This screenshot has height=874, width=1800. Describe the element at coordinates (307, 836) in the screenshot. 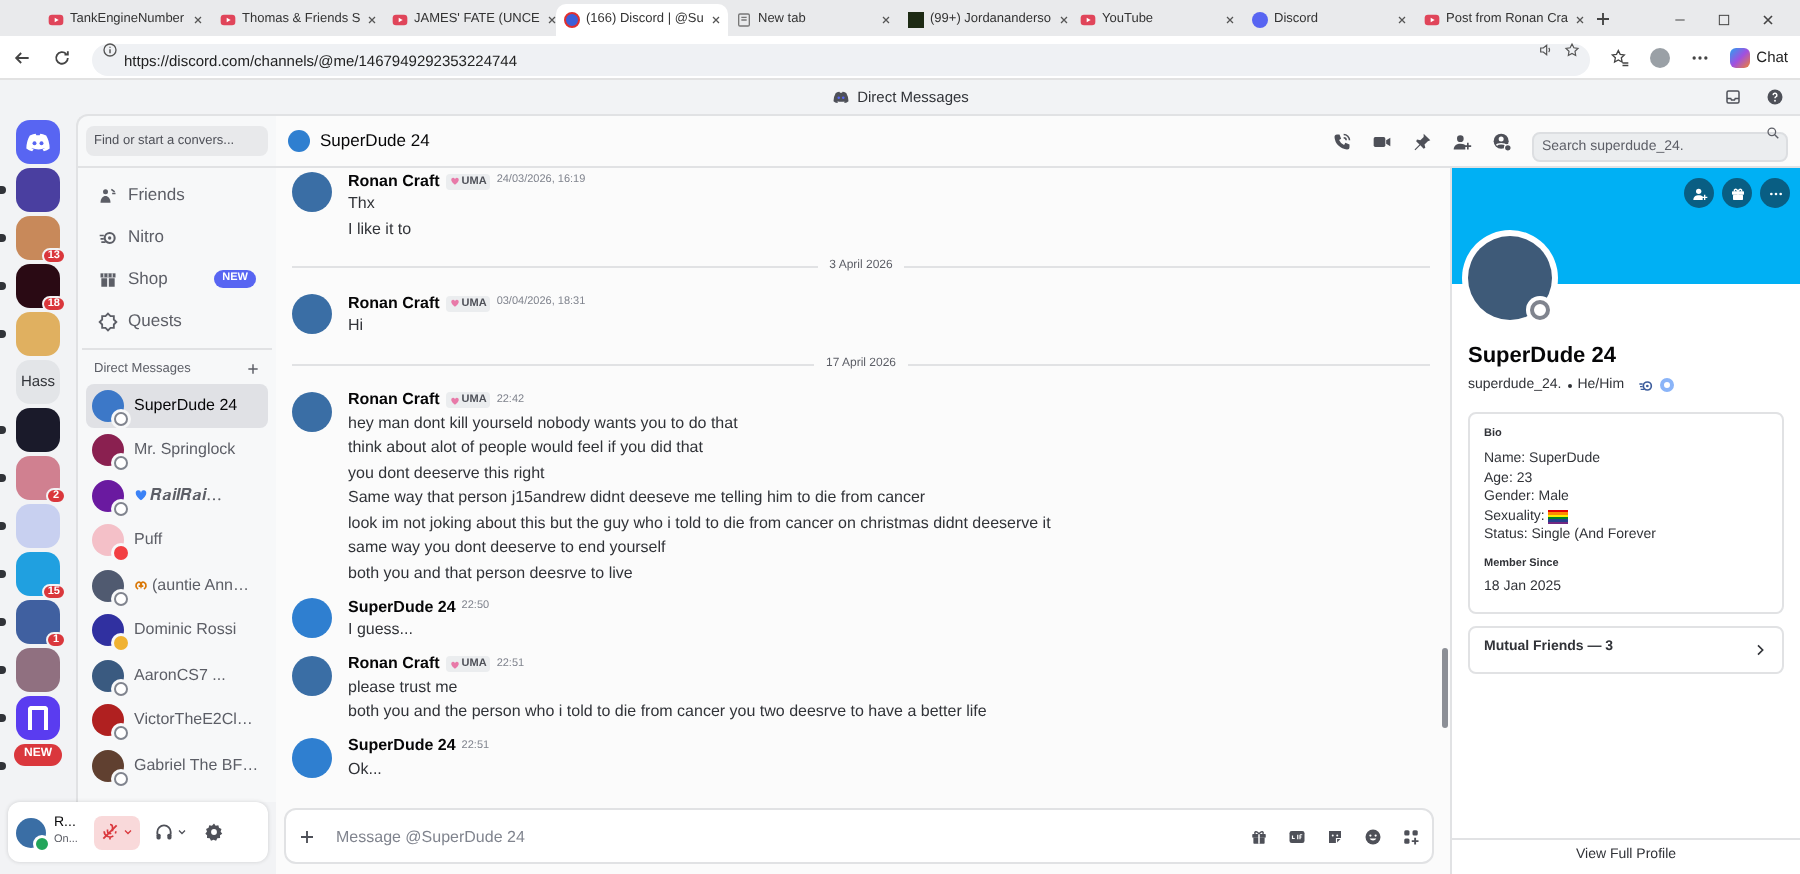

I see `attach-icon` at that location.